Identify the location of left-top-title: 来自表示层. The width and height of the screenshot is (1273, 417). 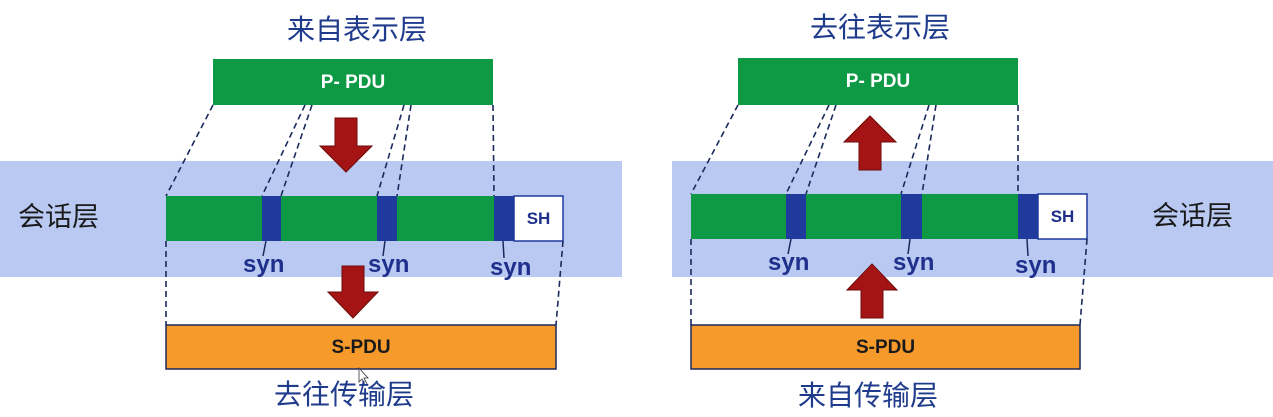
(357, 29).